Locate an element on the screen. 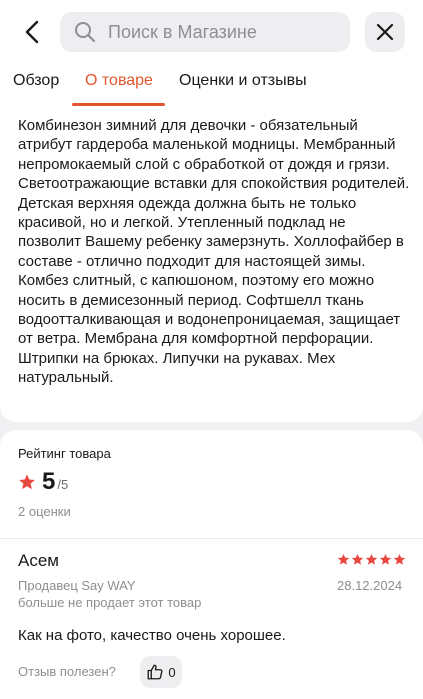  back-button is located at coordinates (32, 32).